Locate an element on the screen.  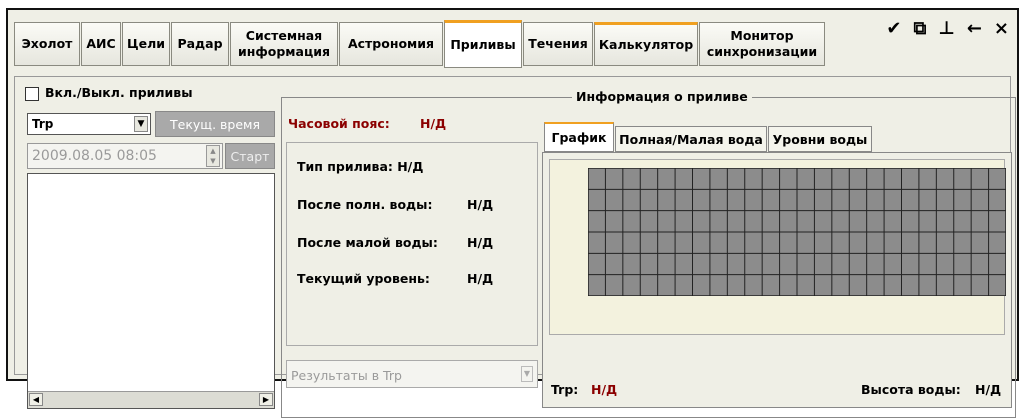
tab-radar: Радар is located at coordinates (200, 44).